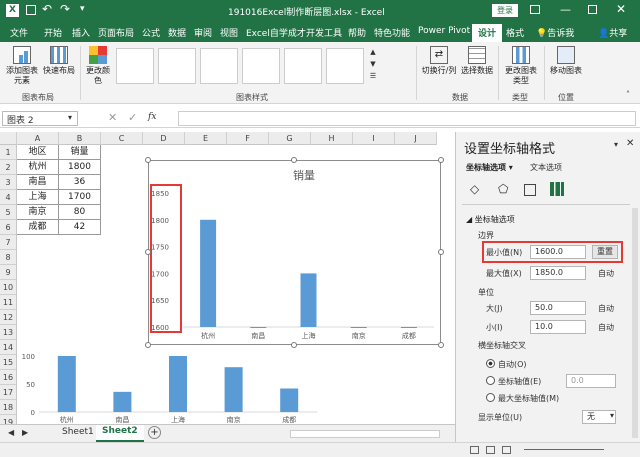 This screenshot has width=640, height=457. Describe the element at coordinates (557, 189) in the screenshot. I see `axis-options-icon` at that location.